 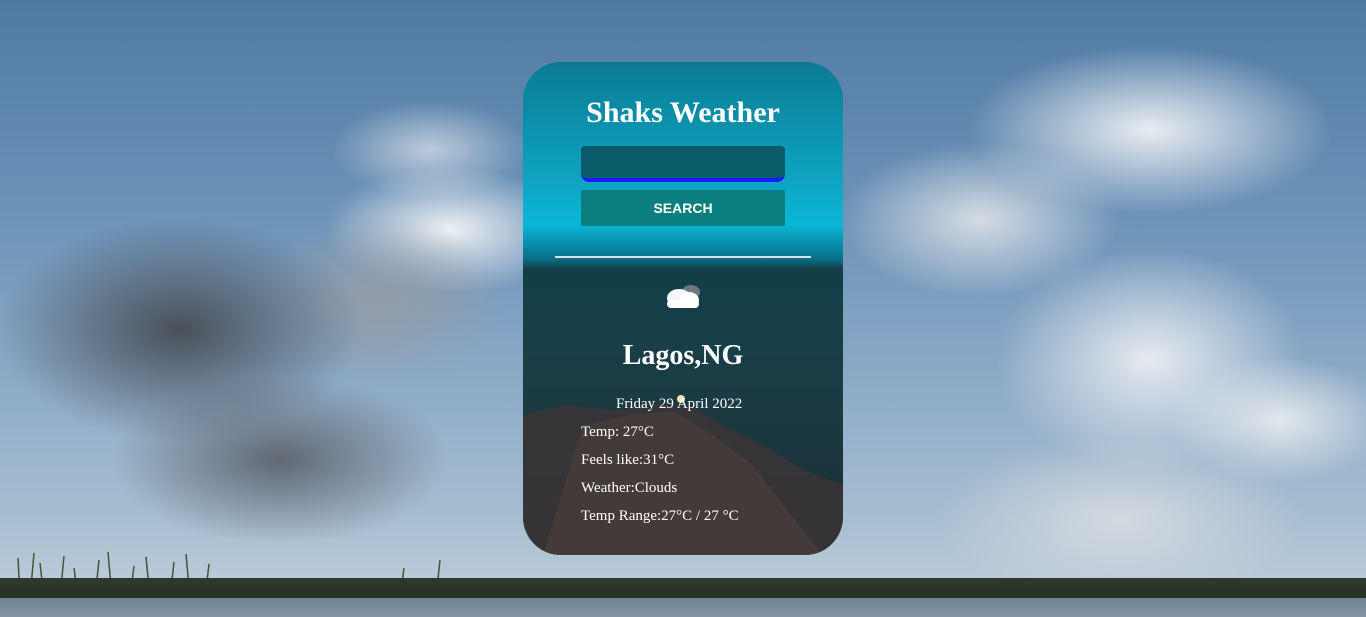 What do you see at coordinates (683, 607) in the screenshot?
I see `lake-water` at bounding box center [683, 607].